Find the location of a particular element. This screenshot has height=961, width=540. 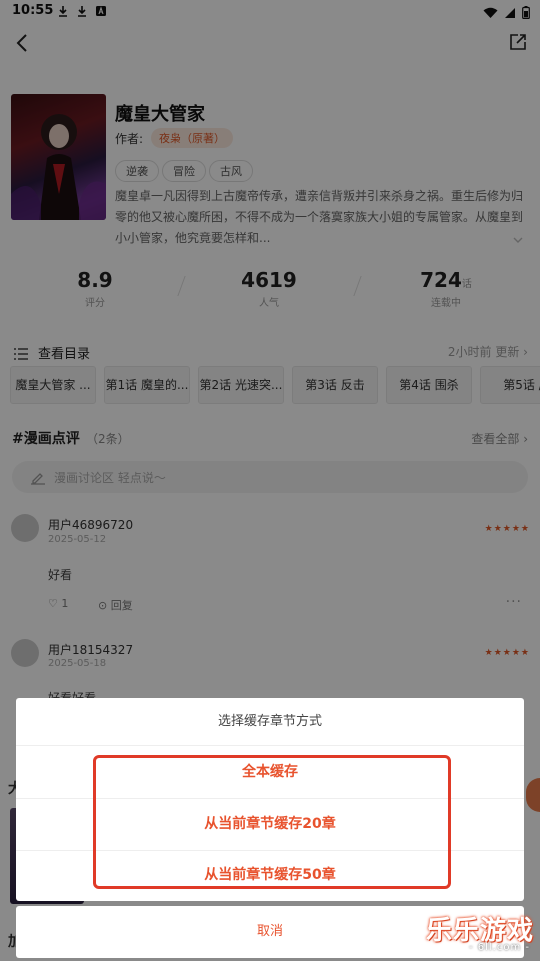

highlight-annotation is located at coordinates (272, 822).